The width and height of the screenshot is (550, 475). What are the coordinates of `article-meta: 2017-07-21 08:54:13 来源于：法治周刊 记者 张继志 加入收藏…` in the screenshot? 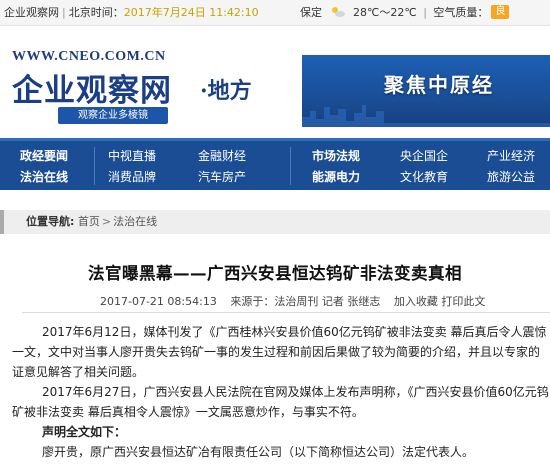 It's located at (292, 301).